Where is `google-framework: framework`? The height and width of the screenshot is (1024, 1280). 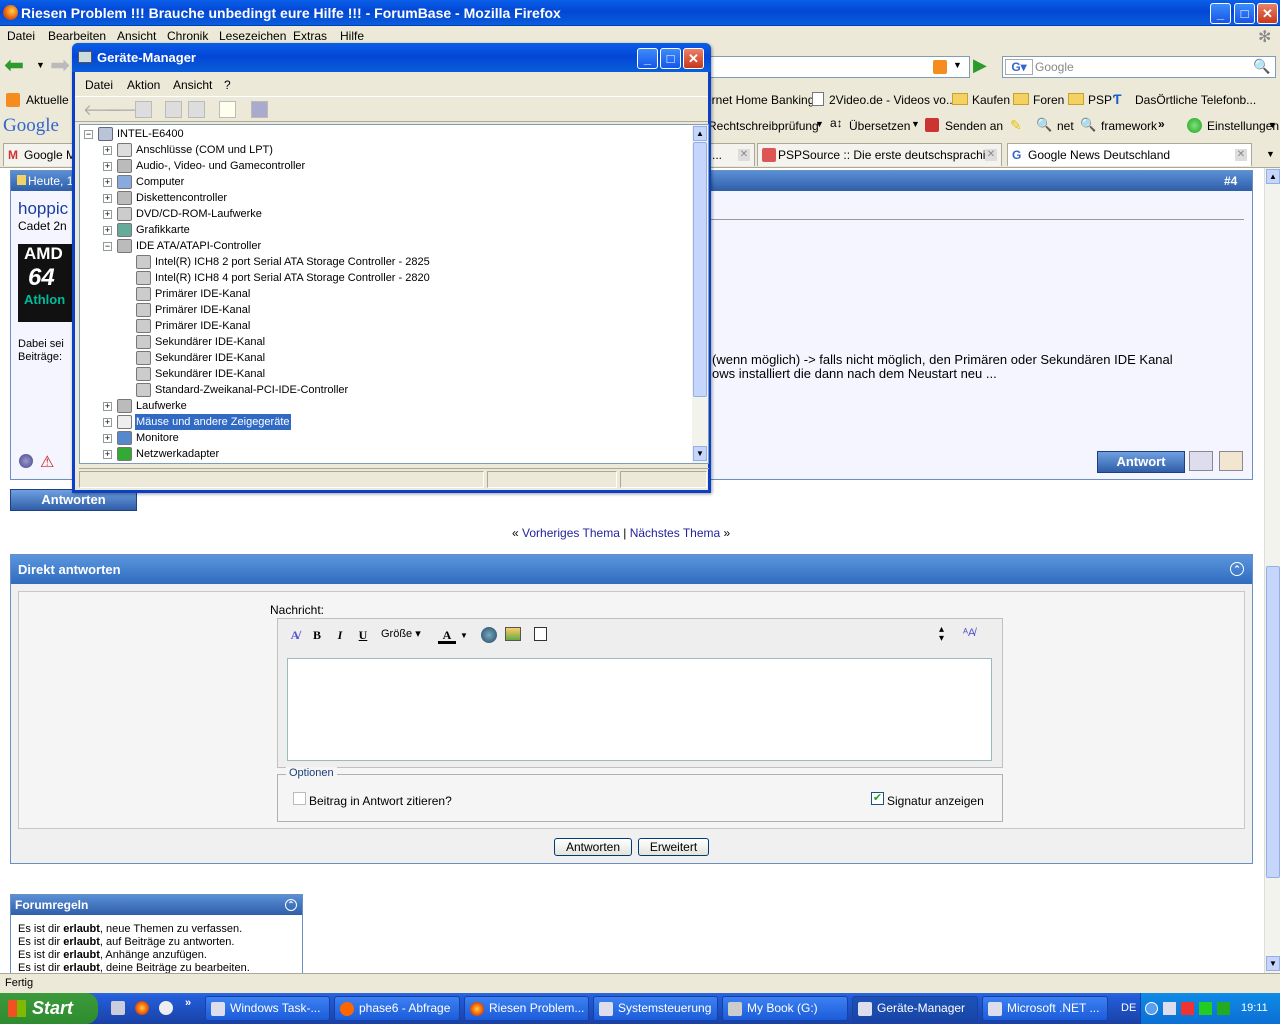 google-framework: framework is located at coordinates (1129, 126).